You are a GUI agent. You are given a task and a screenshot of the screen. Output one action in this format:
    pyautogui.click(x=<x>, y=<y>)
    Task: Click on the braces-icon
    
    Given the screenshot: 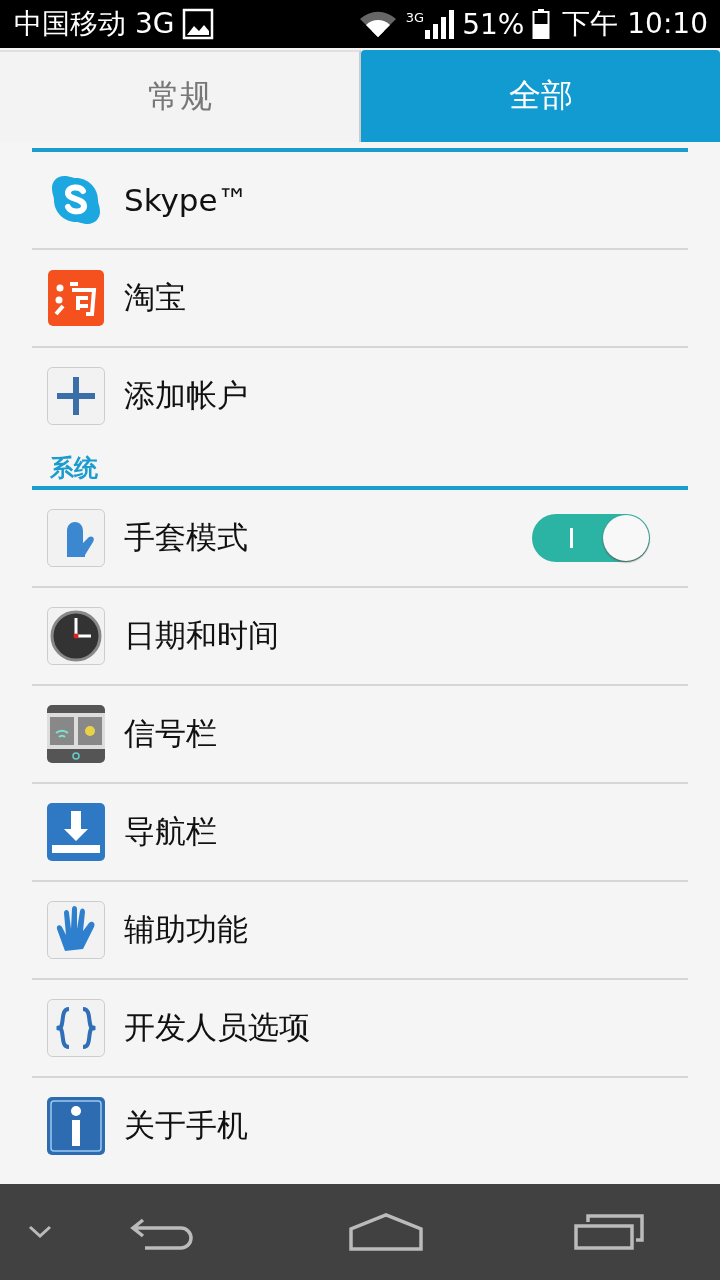 What is the action you would take?
    pyautogui.click(x=76, y=1028)
    